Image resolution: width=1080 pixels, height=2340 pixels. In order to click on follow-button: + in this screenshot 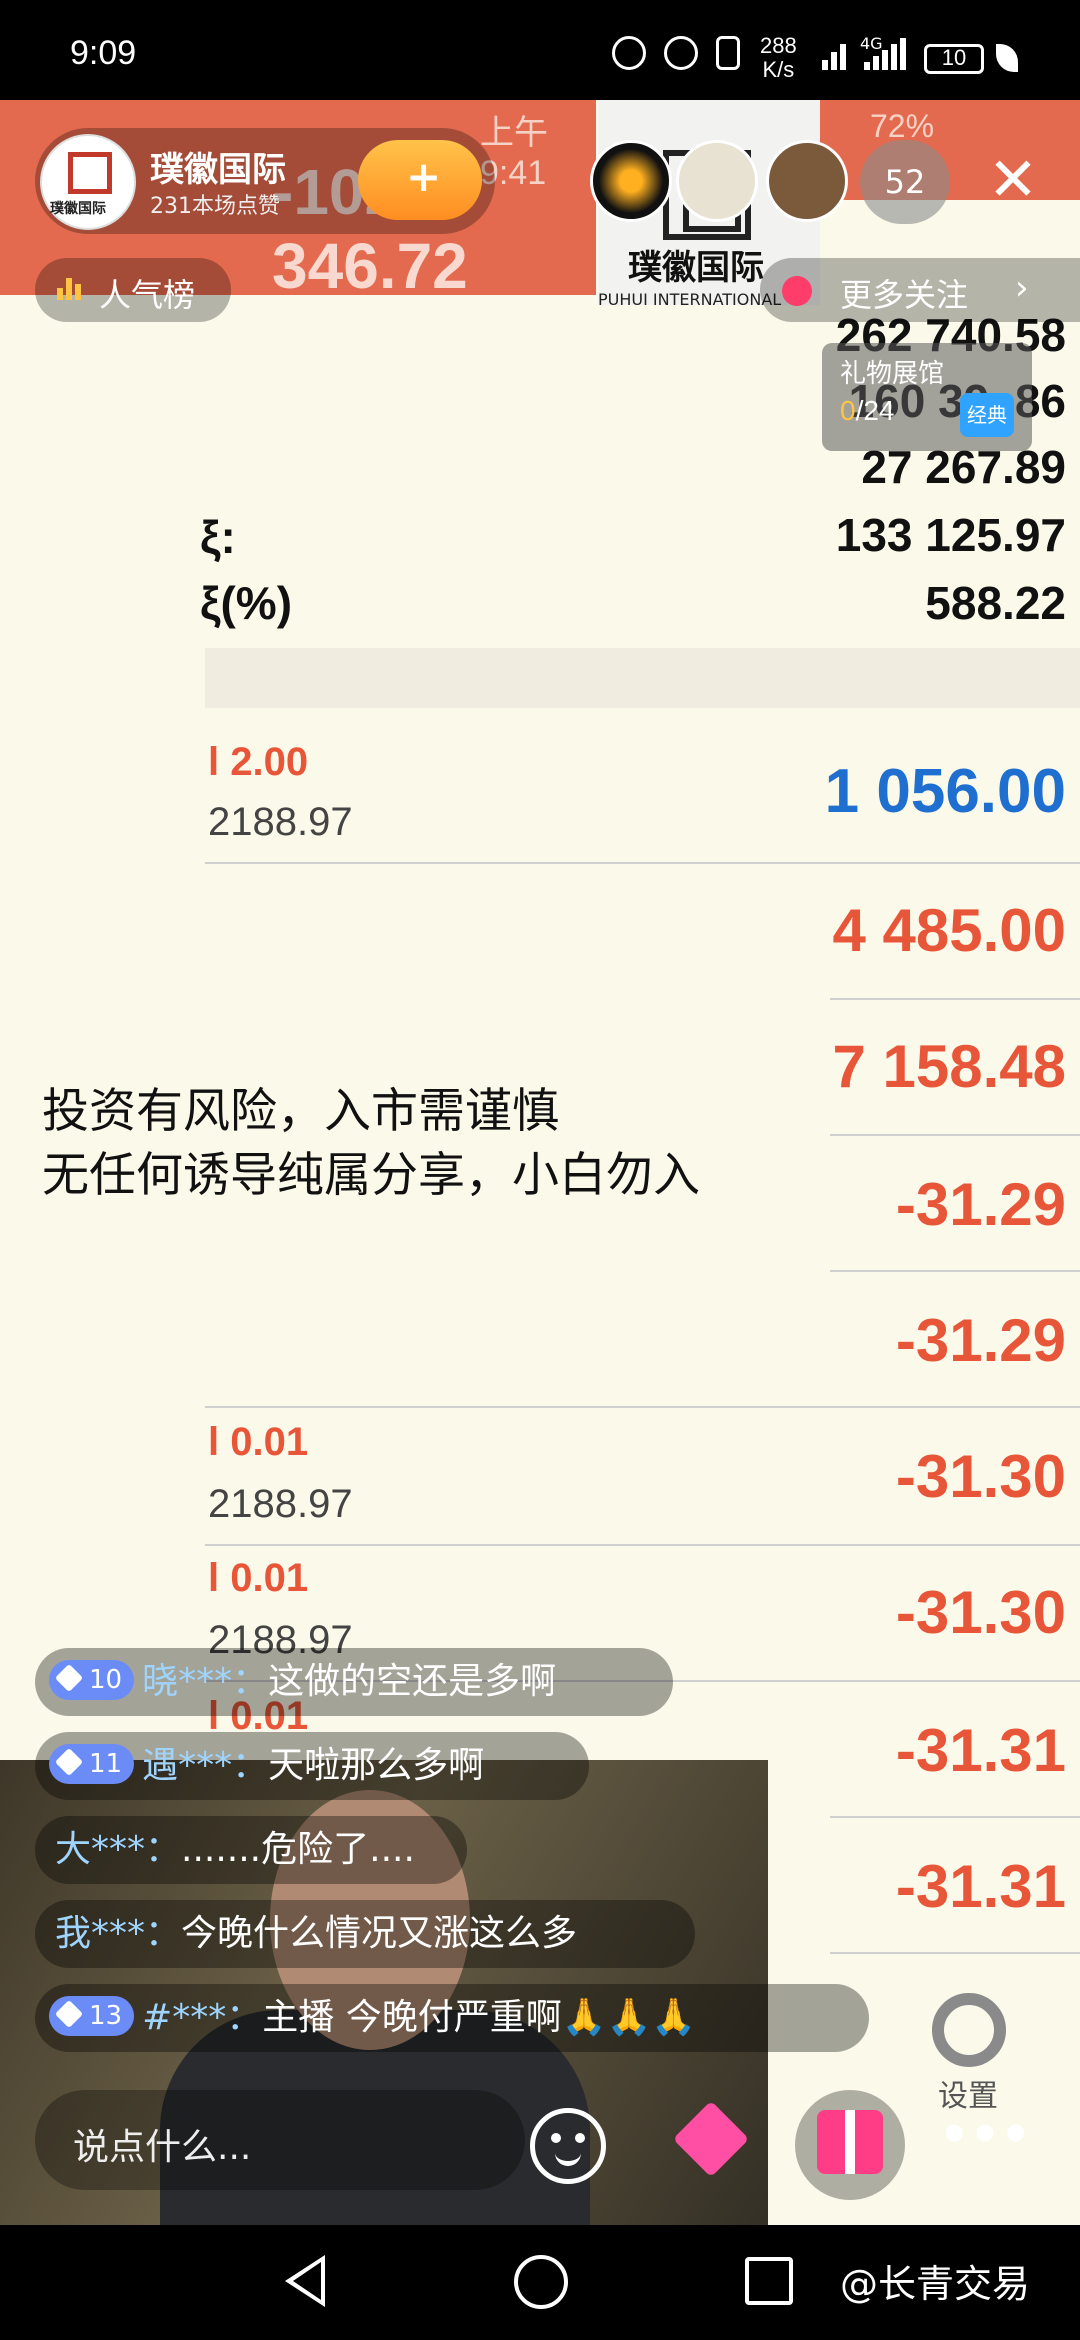, I will do `click(420, 180)`.